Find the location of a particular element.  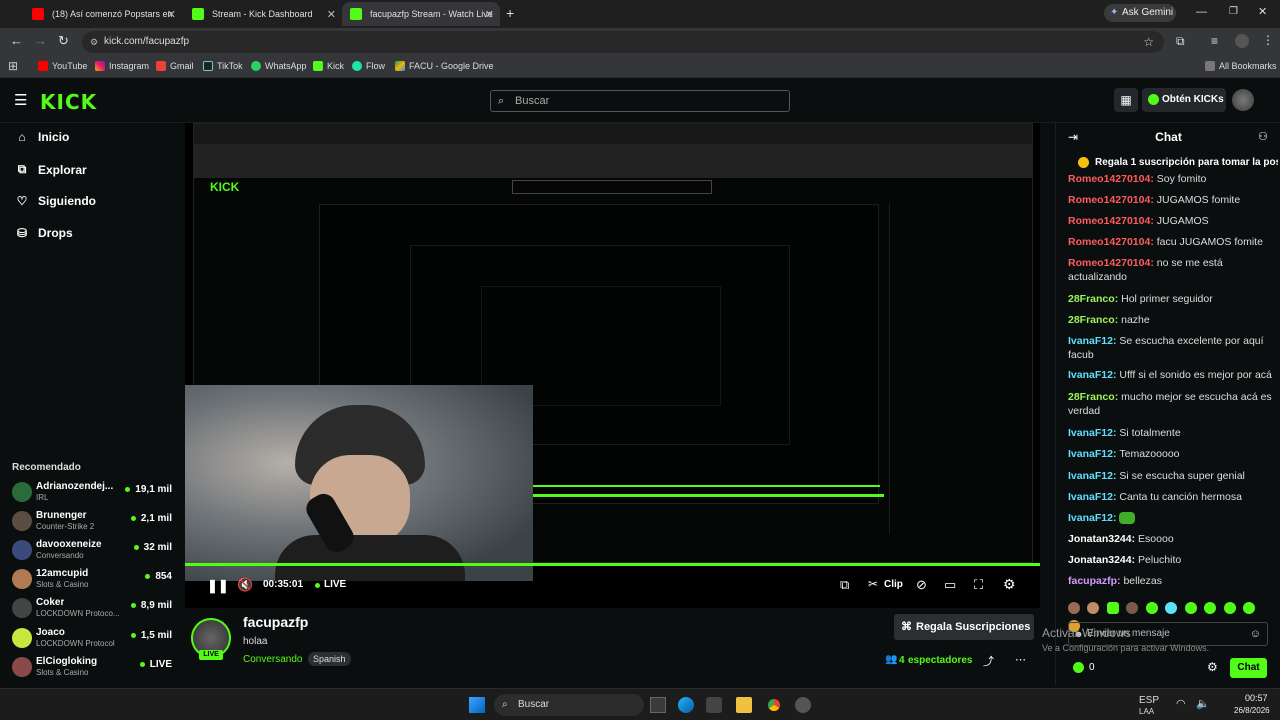

kicks-balance: 0 is located at coordinates (1092, 667).